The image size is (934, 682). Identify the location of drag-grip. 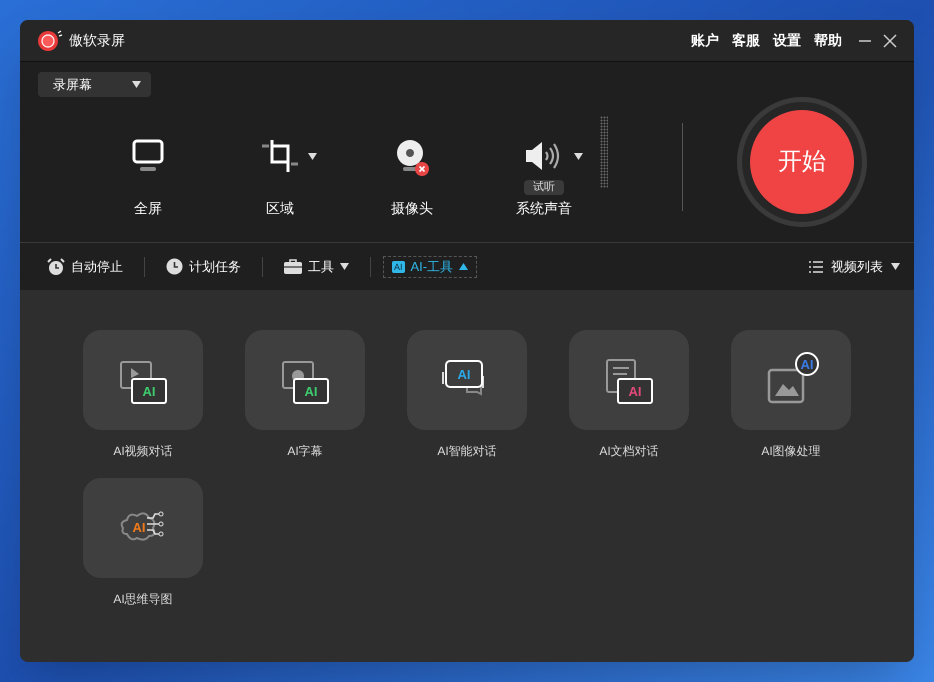
(604, 152).